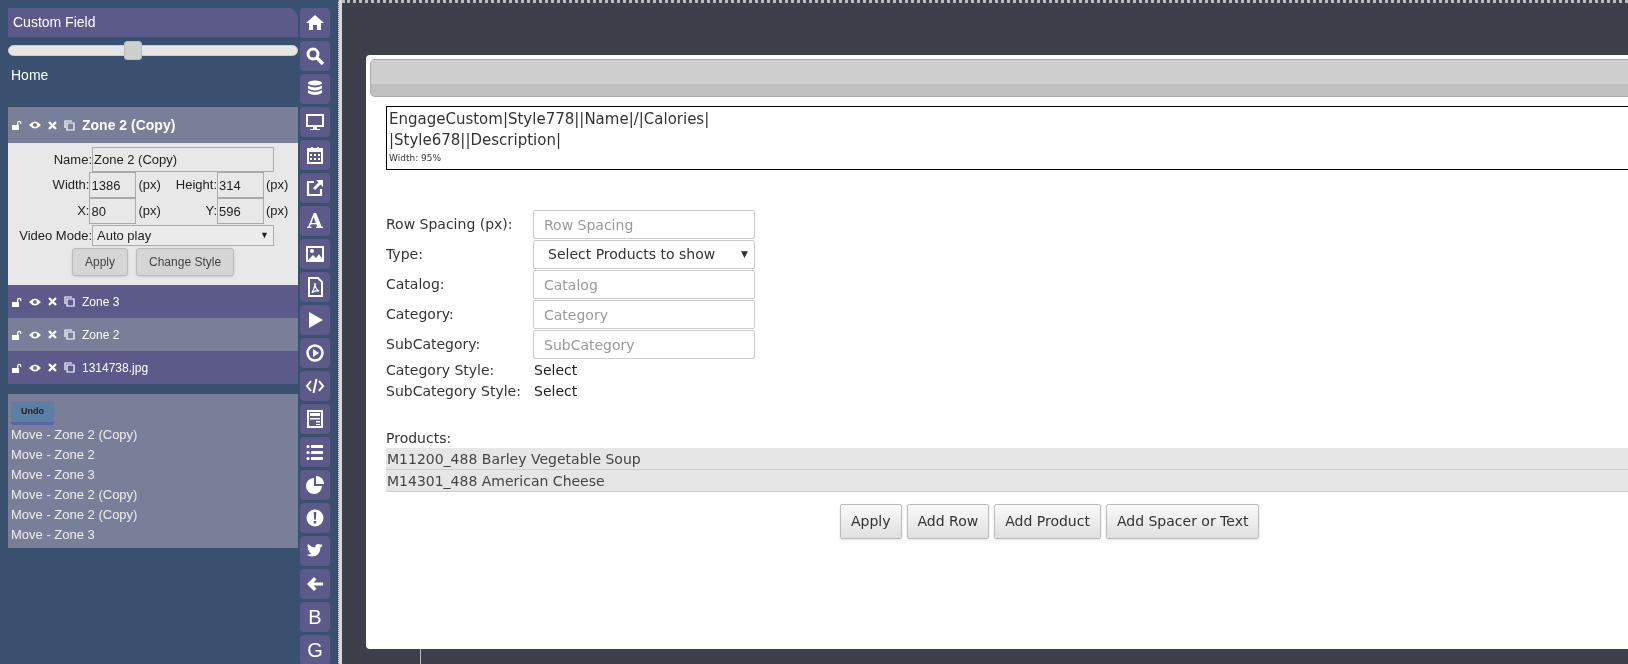 The height and width of the screenshot is (664, 1628). What do you see at coordinates (101, 335) in the screenshot?
I see `layer-name: Zone 2` at bounding box center [101, 335].